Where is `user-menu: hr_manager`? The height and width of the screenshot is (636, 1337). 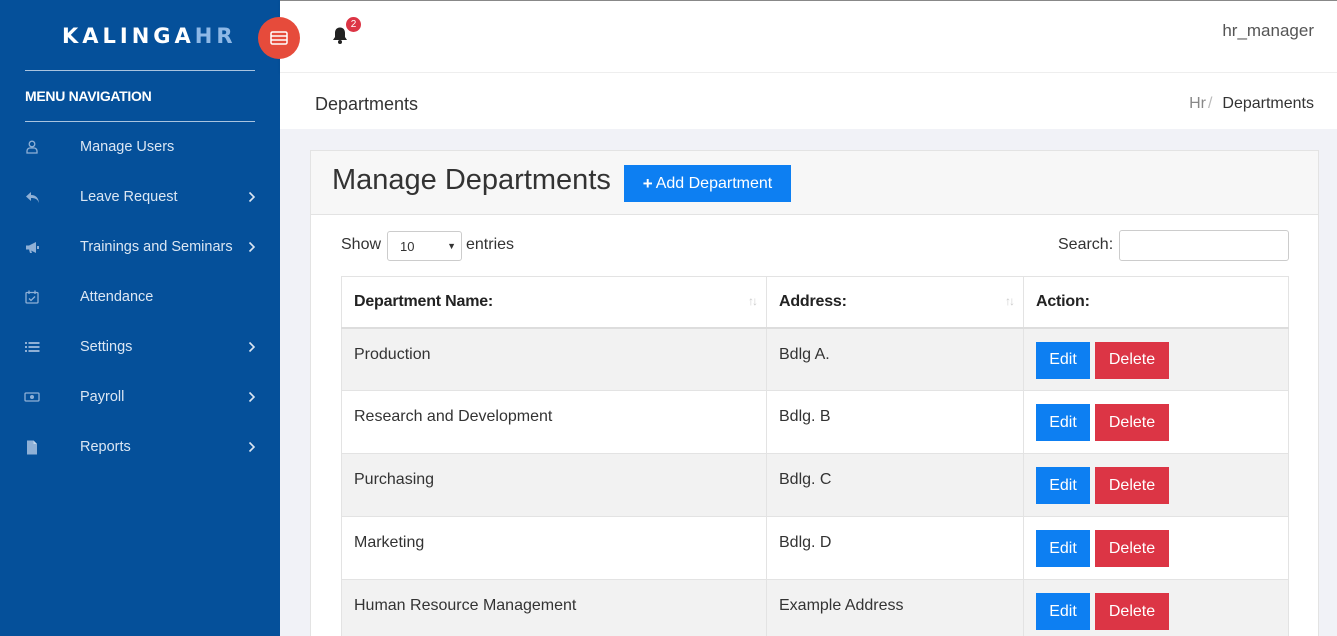
user-menu: hr_manager is located at coordinates (1268, 31).